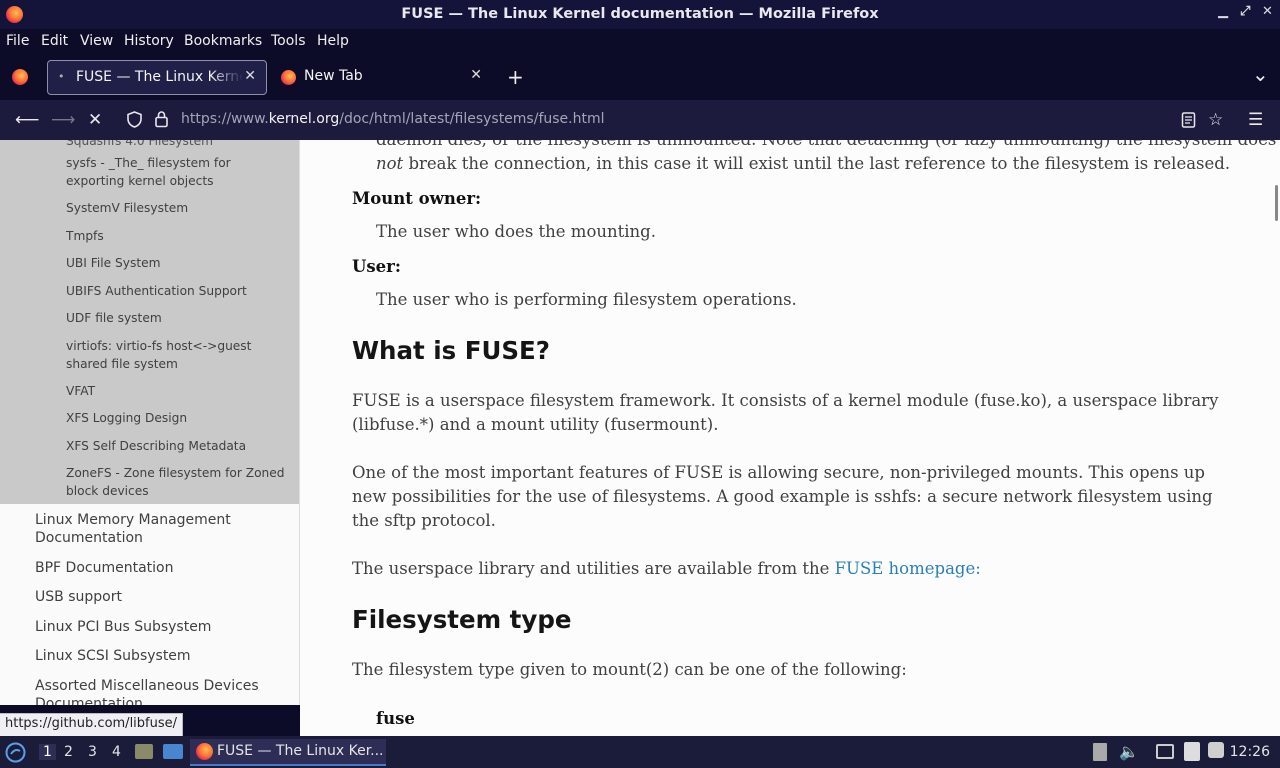  I want to click on close-window-button: ✕, so click(1267, 11).